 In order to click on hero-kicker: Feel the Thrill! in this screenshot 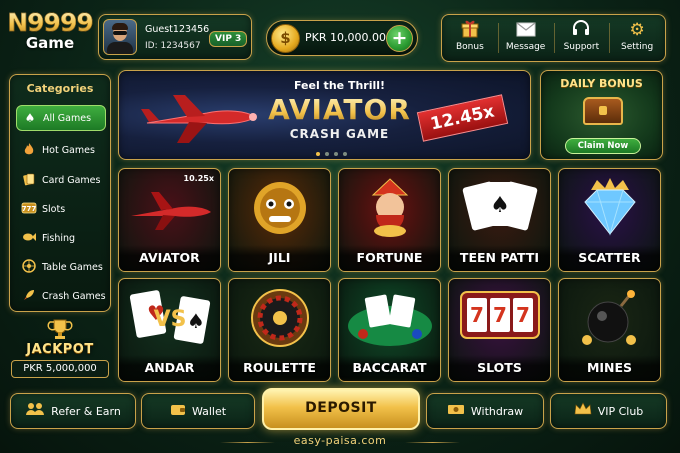, I will do `click(339, 85)`.